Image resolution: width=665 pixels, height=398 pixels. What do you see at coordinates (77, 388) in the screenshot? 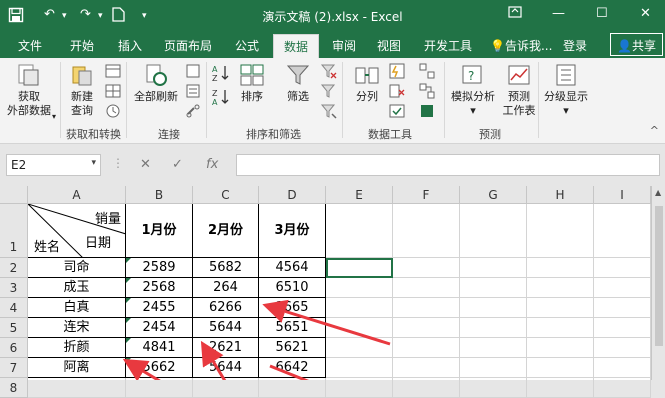
I see `cell-name-row8` at bounding box center [77, 388].